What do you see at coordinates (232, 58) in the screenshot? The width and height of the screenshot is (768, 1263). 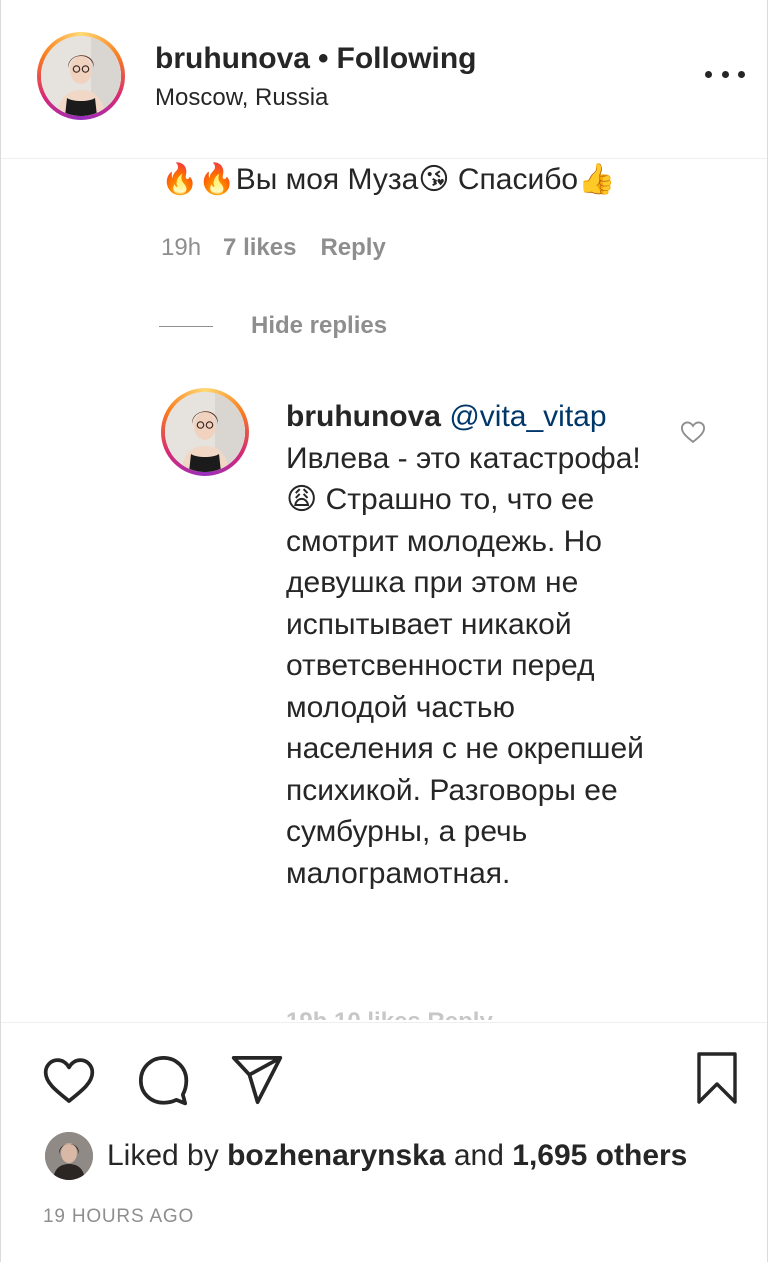 I see `author-username: bruhunova` at bounding box center [232, 58].